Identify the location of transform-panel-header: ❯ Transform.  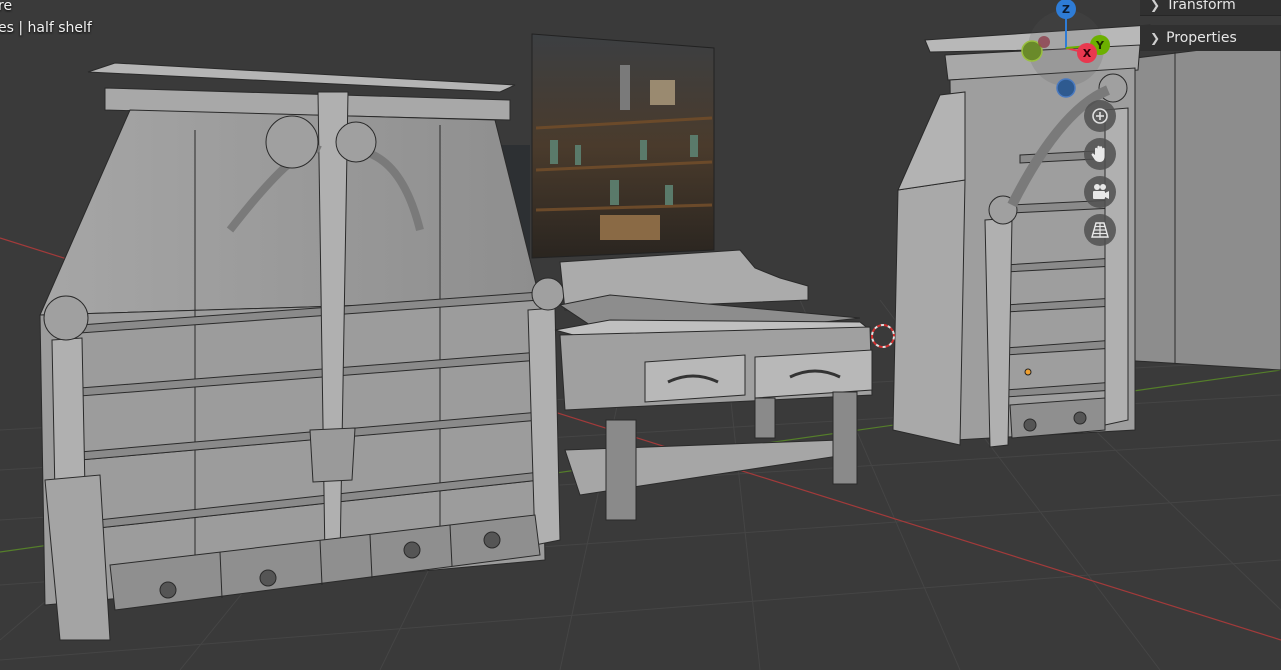
(1210, 8).